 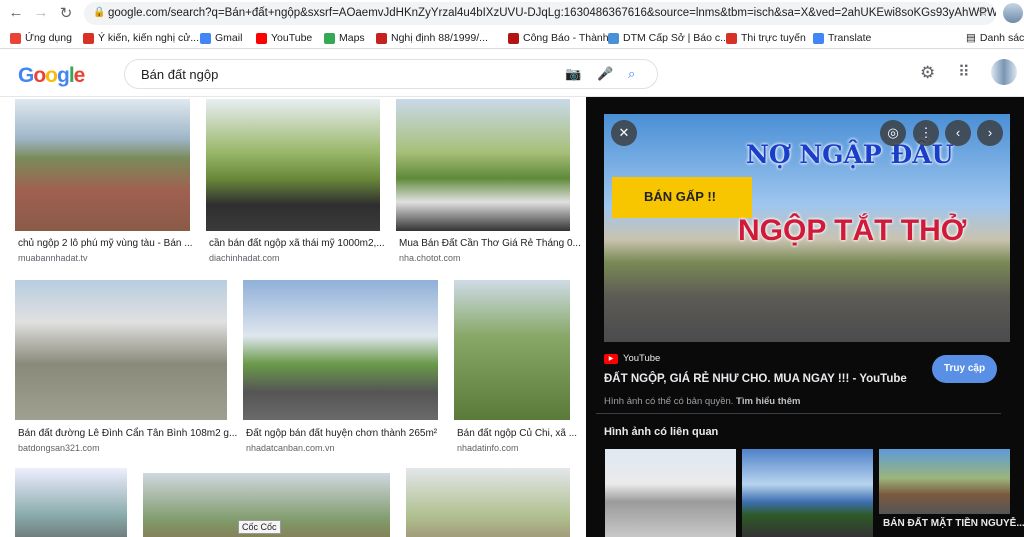 I want to click on maps-icon, so click(x=329, y=38).